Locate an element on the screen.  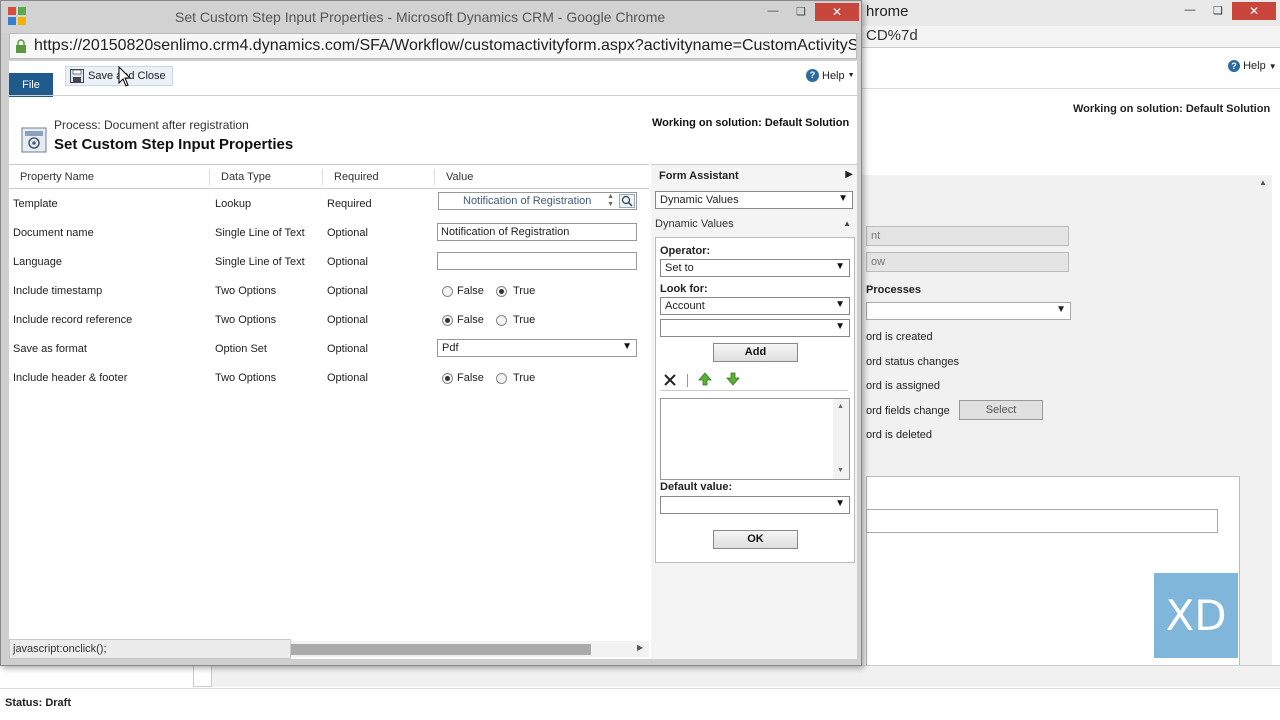
default-value-label: Default value: is located at coordinates (696, 487).